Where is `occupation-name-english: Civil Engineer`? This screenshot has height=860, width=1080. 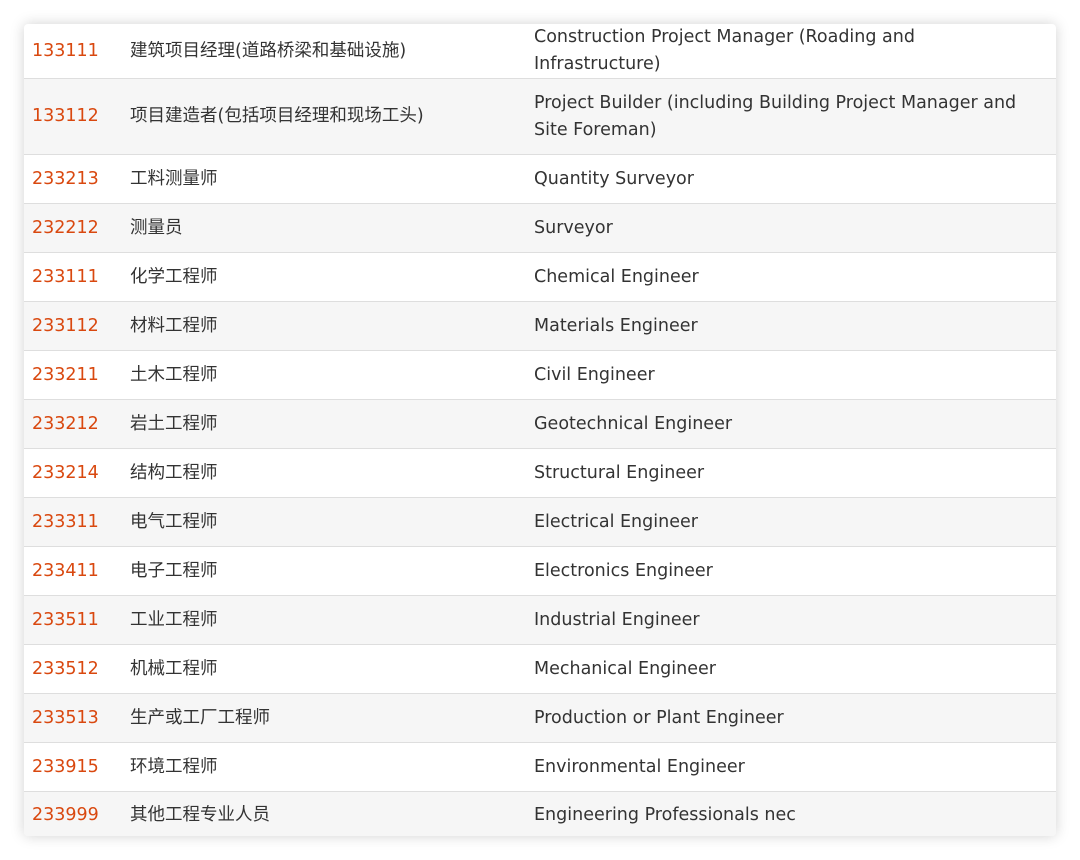 occupation-name-english: Civil Engineer is located at coordinates (795, 375).